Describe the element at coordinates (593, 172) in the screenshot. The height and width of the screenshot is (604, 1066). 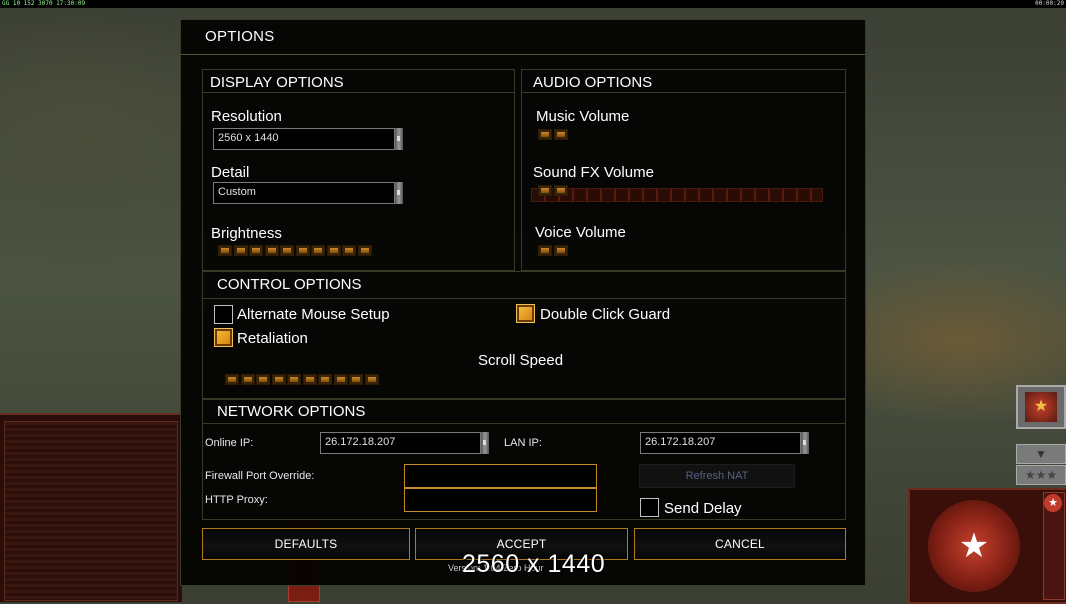
I see `sfx-volume-label: Sound FX Volume` at that location.